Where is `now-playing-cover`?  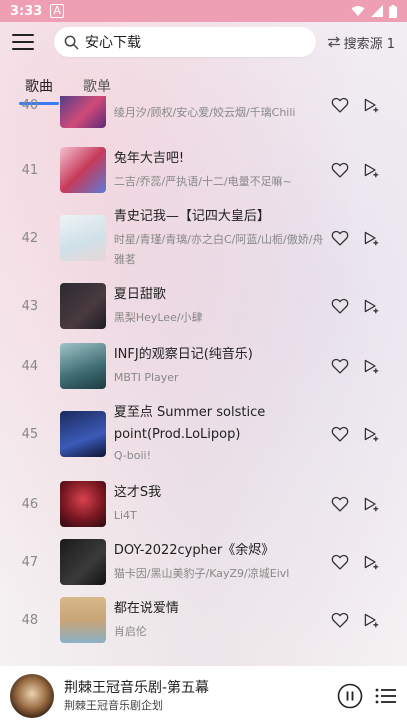 now-playing-cover is located at coordinates (32, 695).